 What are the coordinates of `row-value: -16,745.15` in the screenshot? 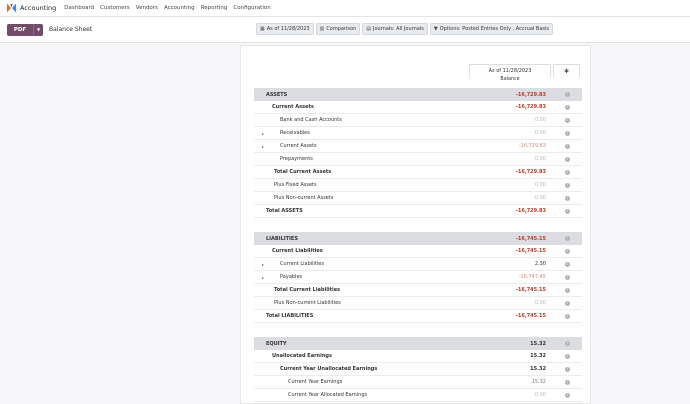 It's located at (530, 290).